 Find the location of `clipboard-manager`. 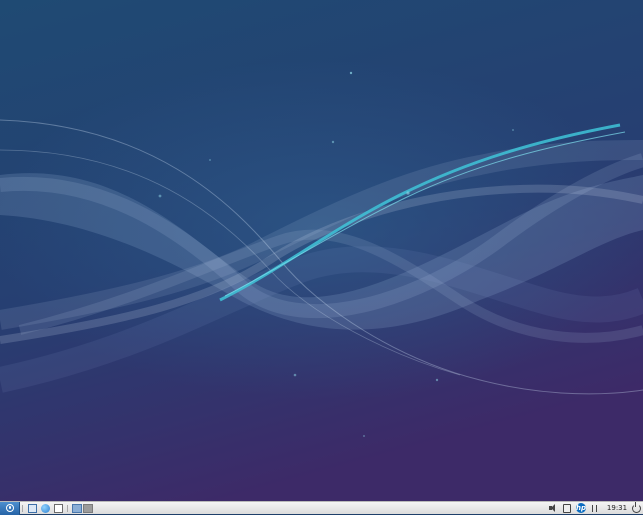

clipboard-manager is located at coordinates (567, 508).